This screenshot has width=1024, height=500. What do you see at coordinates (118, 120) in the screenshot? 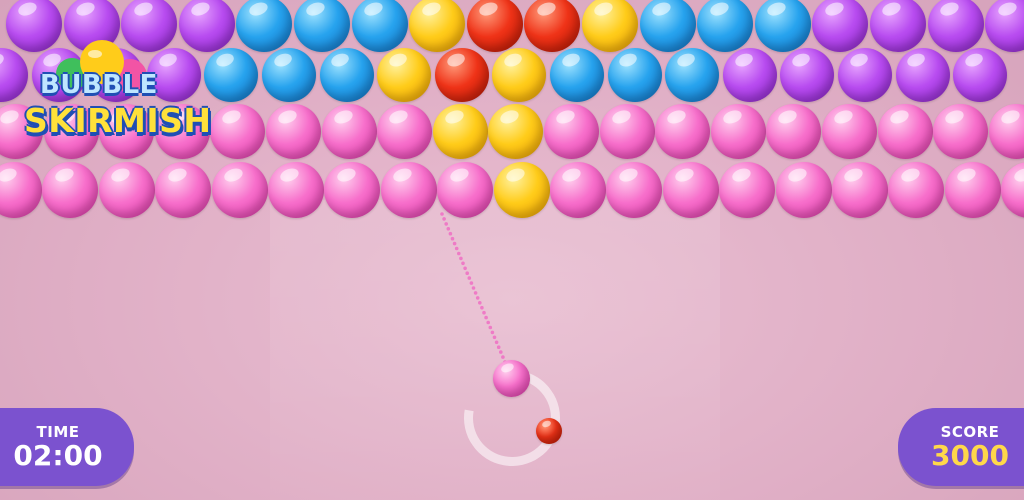
I see `logo-word-skirmish: SKIRMISH` at bounding box center [118, 120].